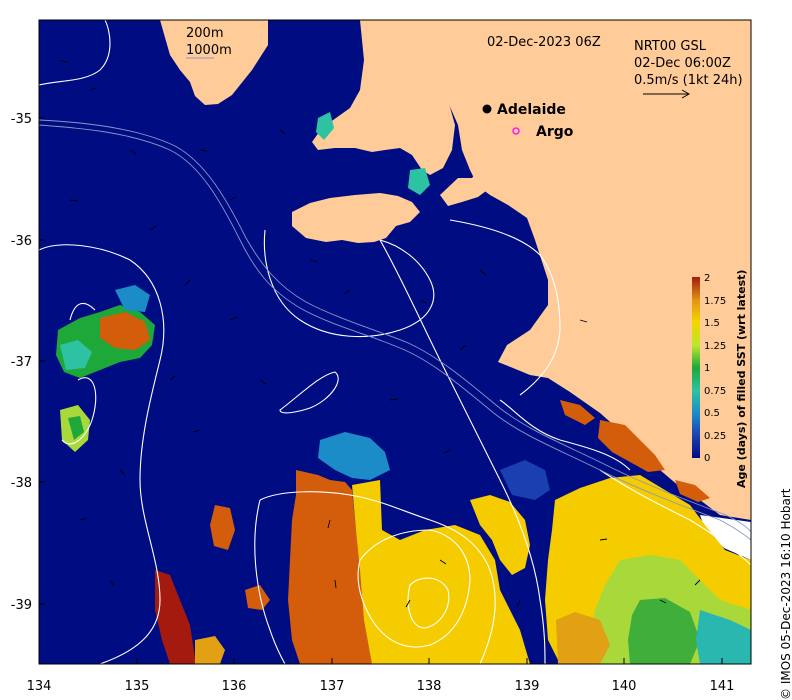 The width and height of the screenshot is (792, 700). I want to click on adelaide-label: Adelaide, so click(531, 110).